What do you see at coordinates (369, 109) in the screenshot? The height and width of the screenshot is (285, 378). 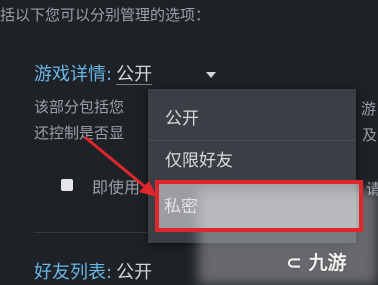 I see `description-fragment-right-1: 游` at bounding box center [369, 109].